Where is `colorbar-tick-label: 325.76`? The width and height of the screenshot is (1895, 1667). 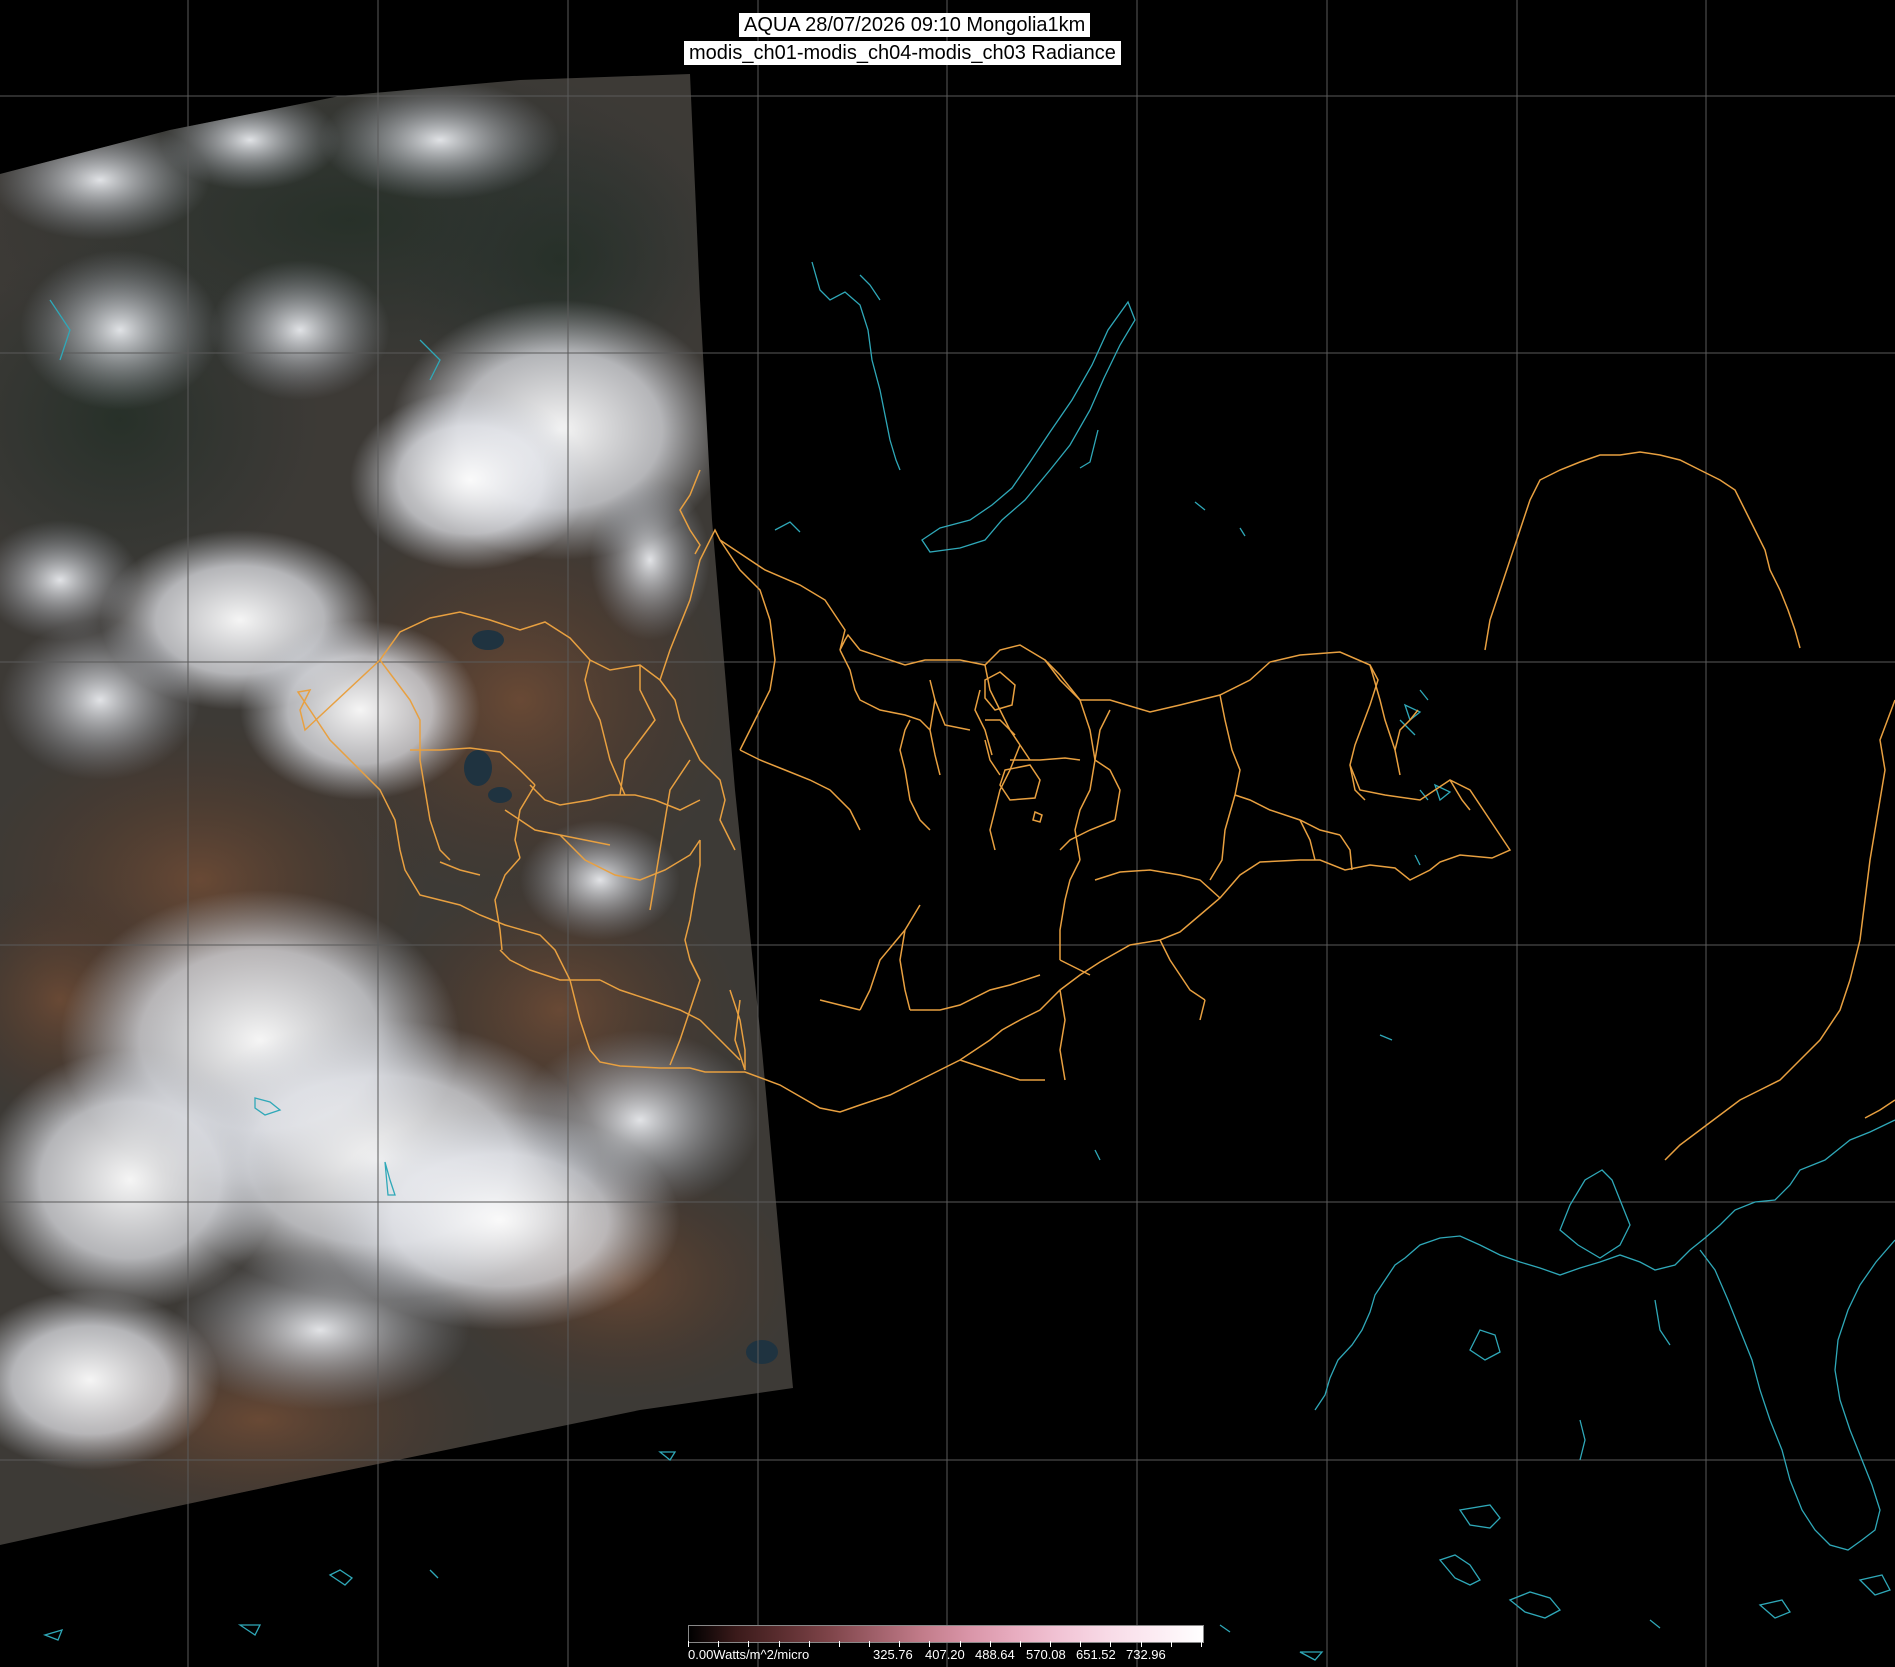 colorbar-tick-label: 325.76 is located at coordinates (893, 1654).